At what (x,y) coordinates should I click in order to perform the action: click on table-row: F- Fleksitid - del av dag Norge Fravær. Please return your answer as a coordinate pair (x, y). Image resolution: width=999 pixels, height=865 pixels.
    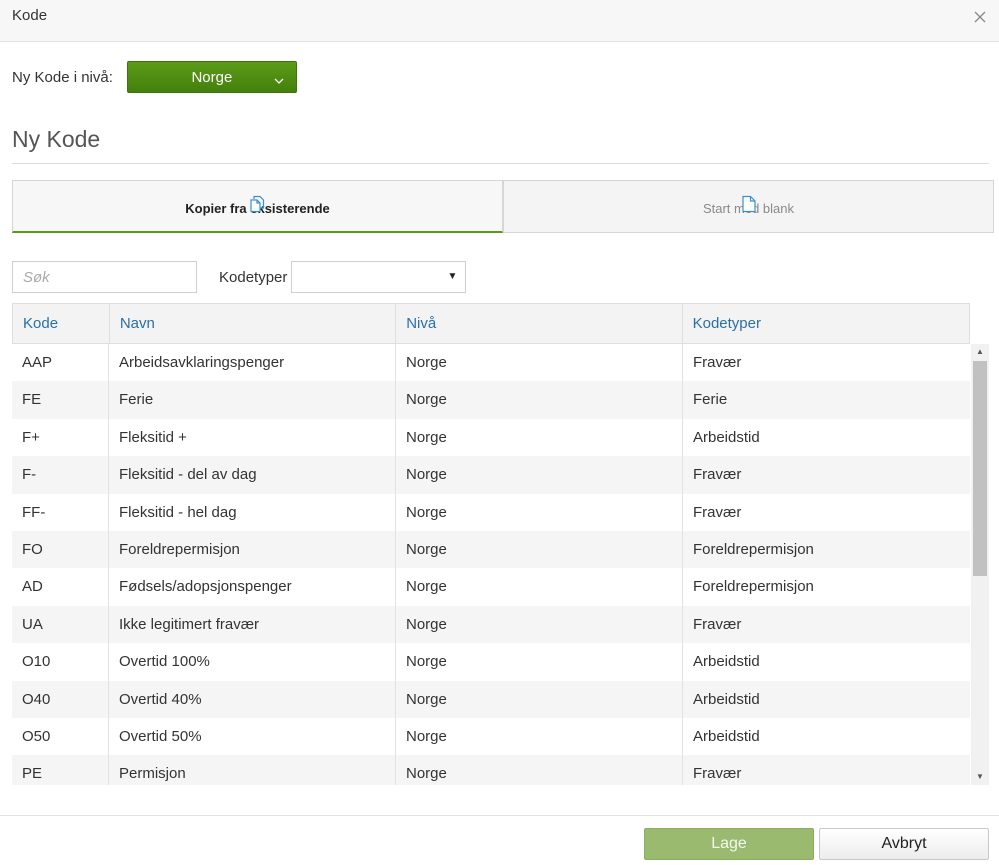
    Looking at the image, I should click on (491, 475).